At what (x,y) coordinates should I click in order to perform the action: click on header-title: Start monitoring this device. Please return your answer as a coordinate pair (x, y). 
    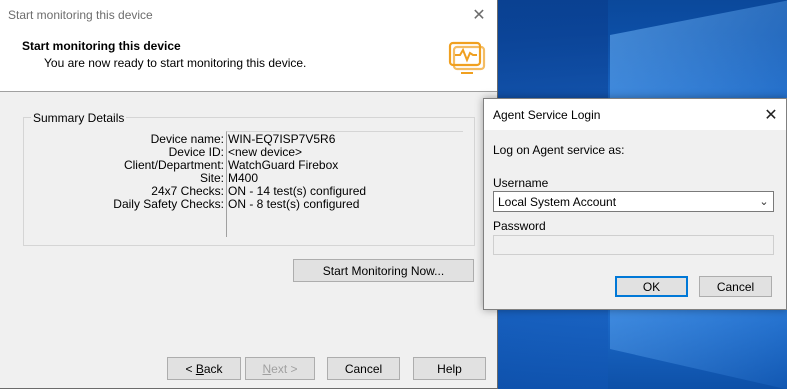
    Looking at the image, I should click on (101, 46).